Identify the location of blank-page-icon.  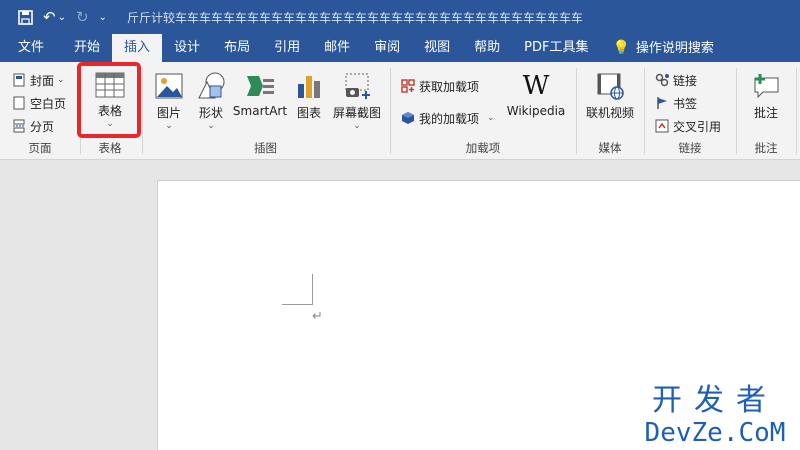
(19, 103).